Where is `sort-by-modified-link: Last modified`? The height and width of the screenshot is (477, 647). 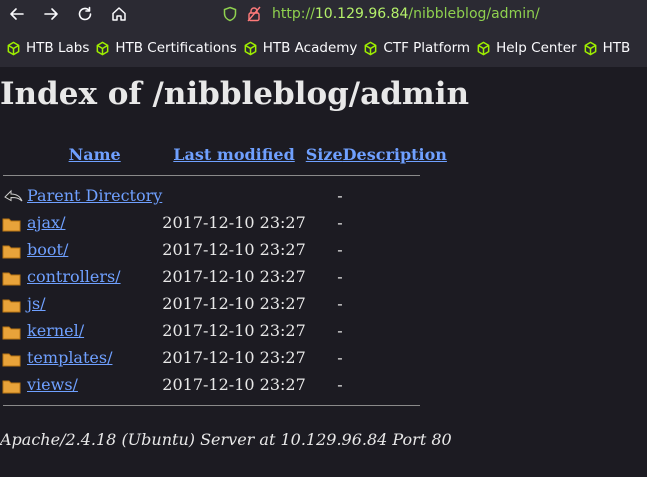 sort-by-modified-link: Last modified is located at coordinates (233, 154).